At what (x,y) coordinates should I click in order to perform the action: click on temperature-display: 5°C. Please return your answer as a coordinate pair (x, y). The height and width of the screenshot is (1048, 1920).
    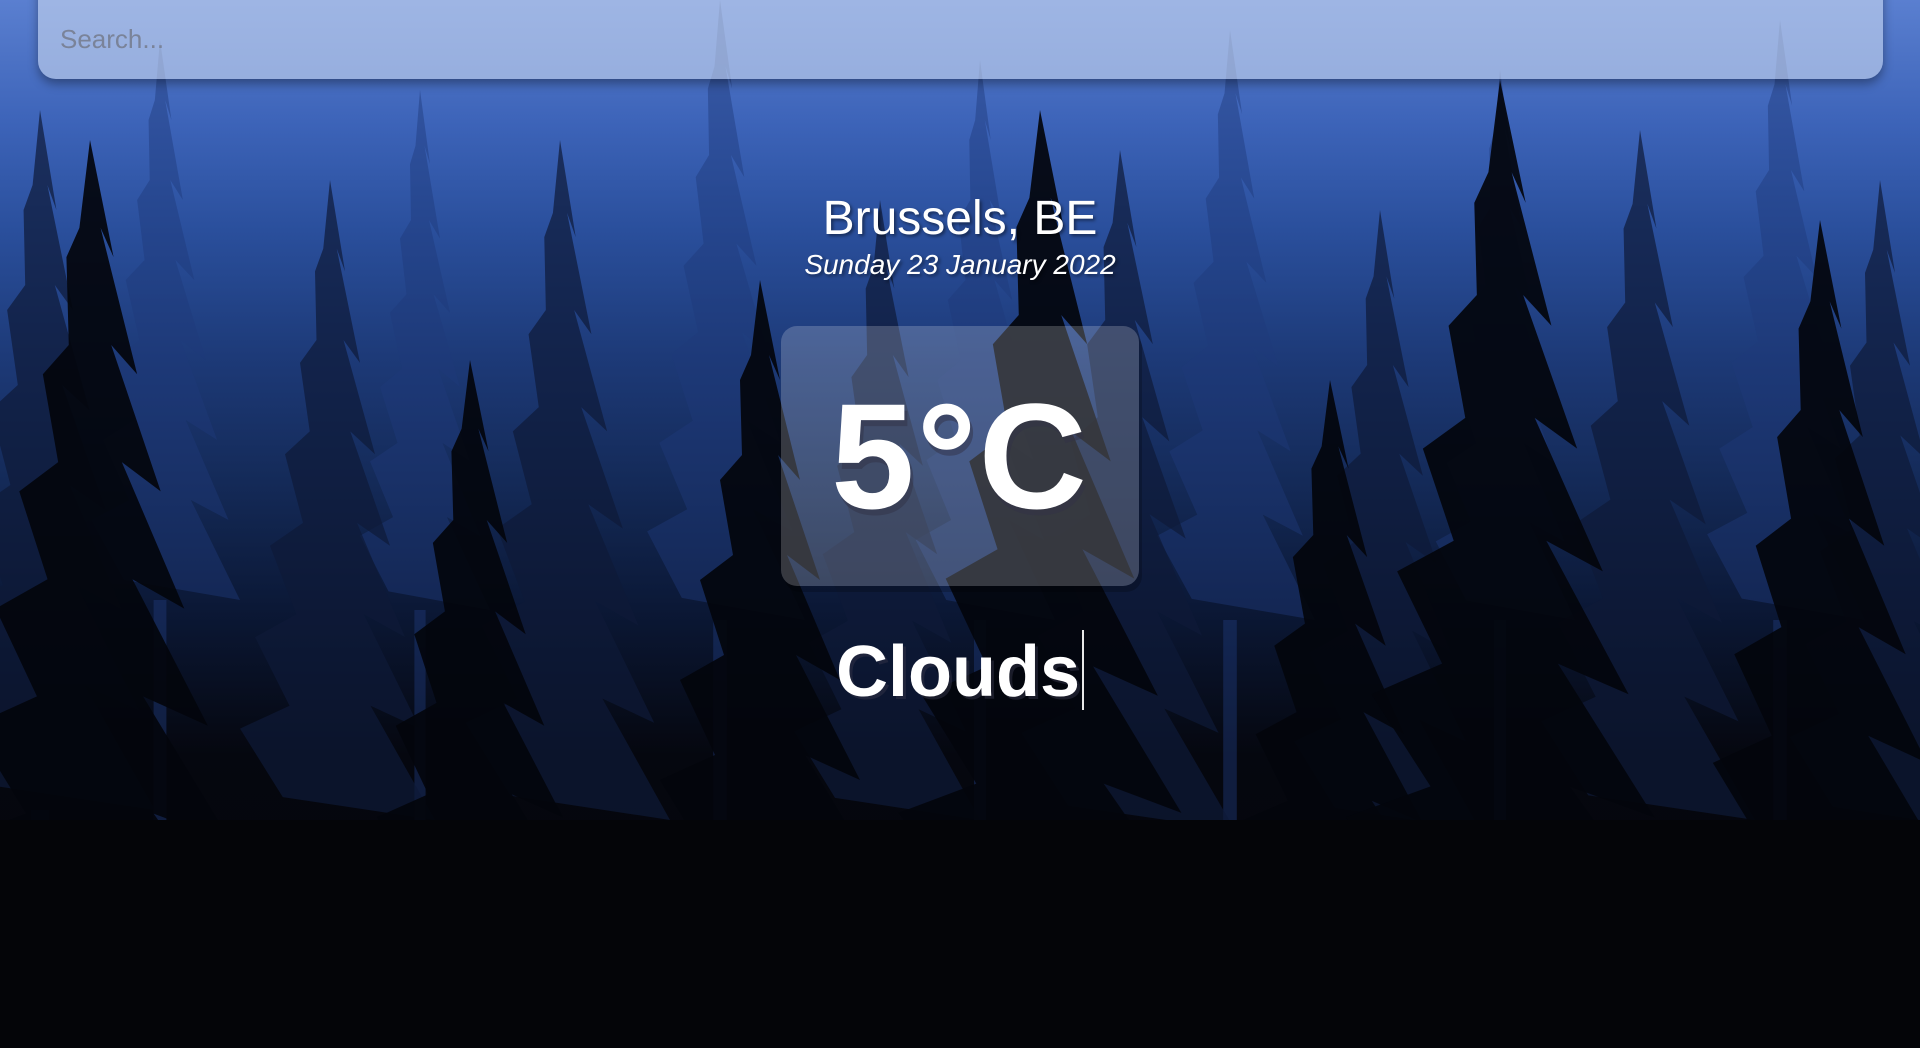
    Looking at the image, I should click on (960, 456).